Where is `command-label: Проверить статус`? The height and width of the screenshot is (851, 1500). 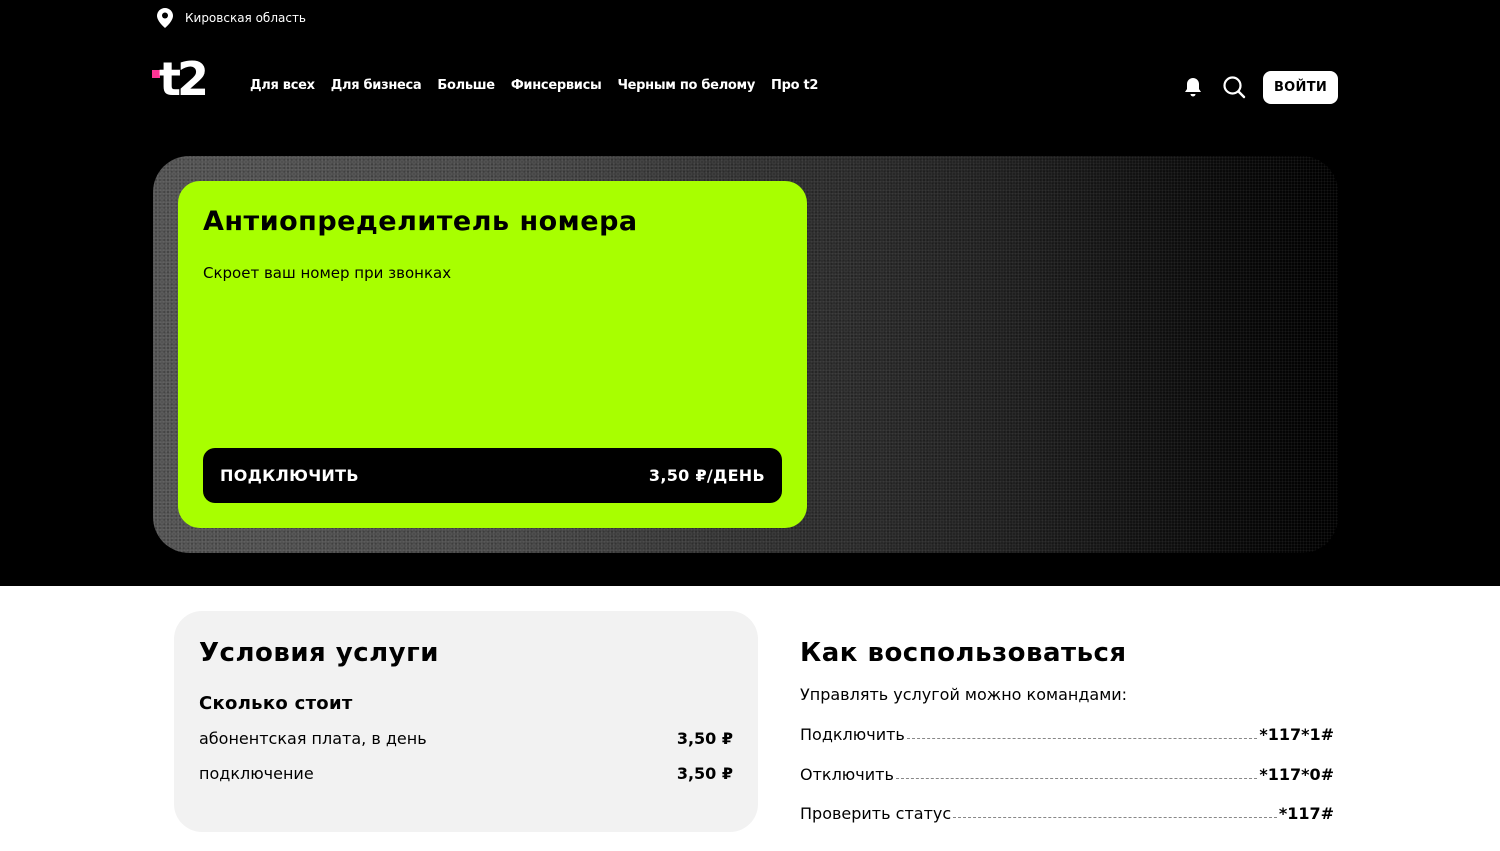 command-label: Проверить статус is located at coordinates (876, 813).